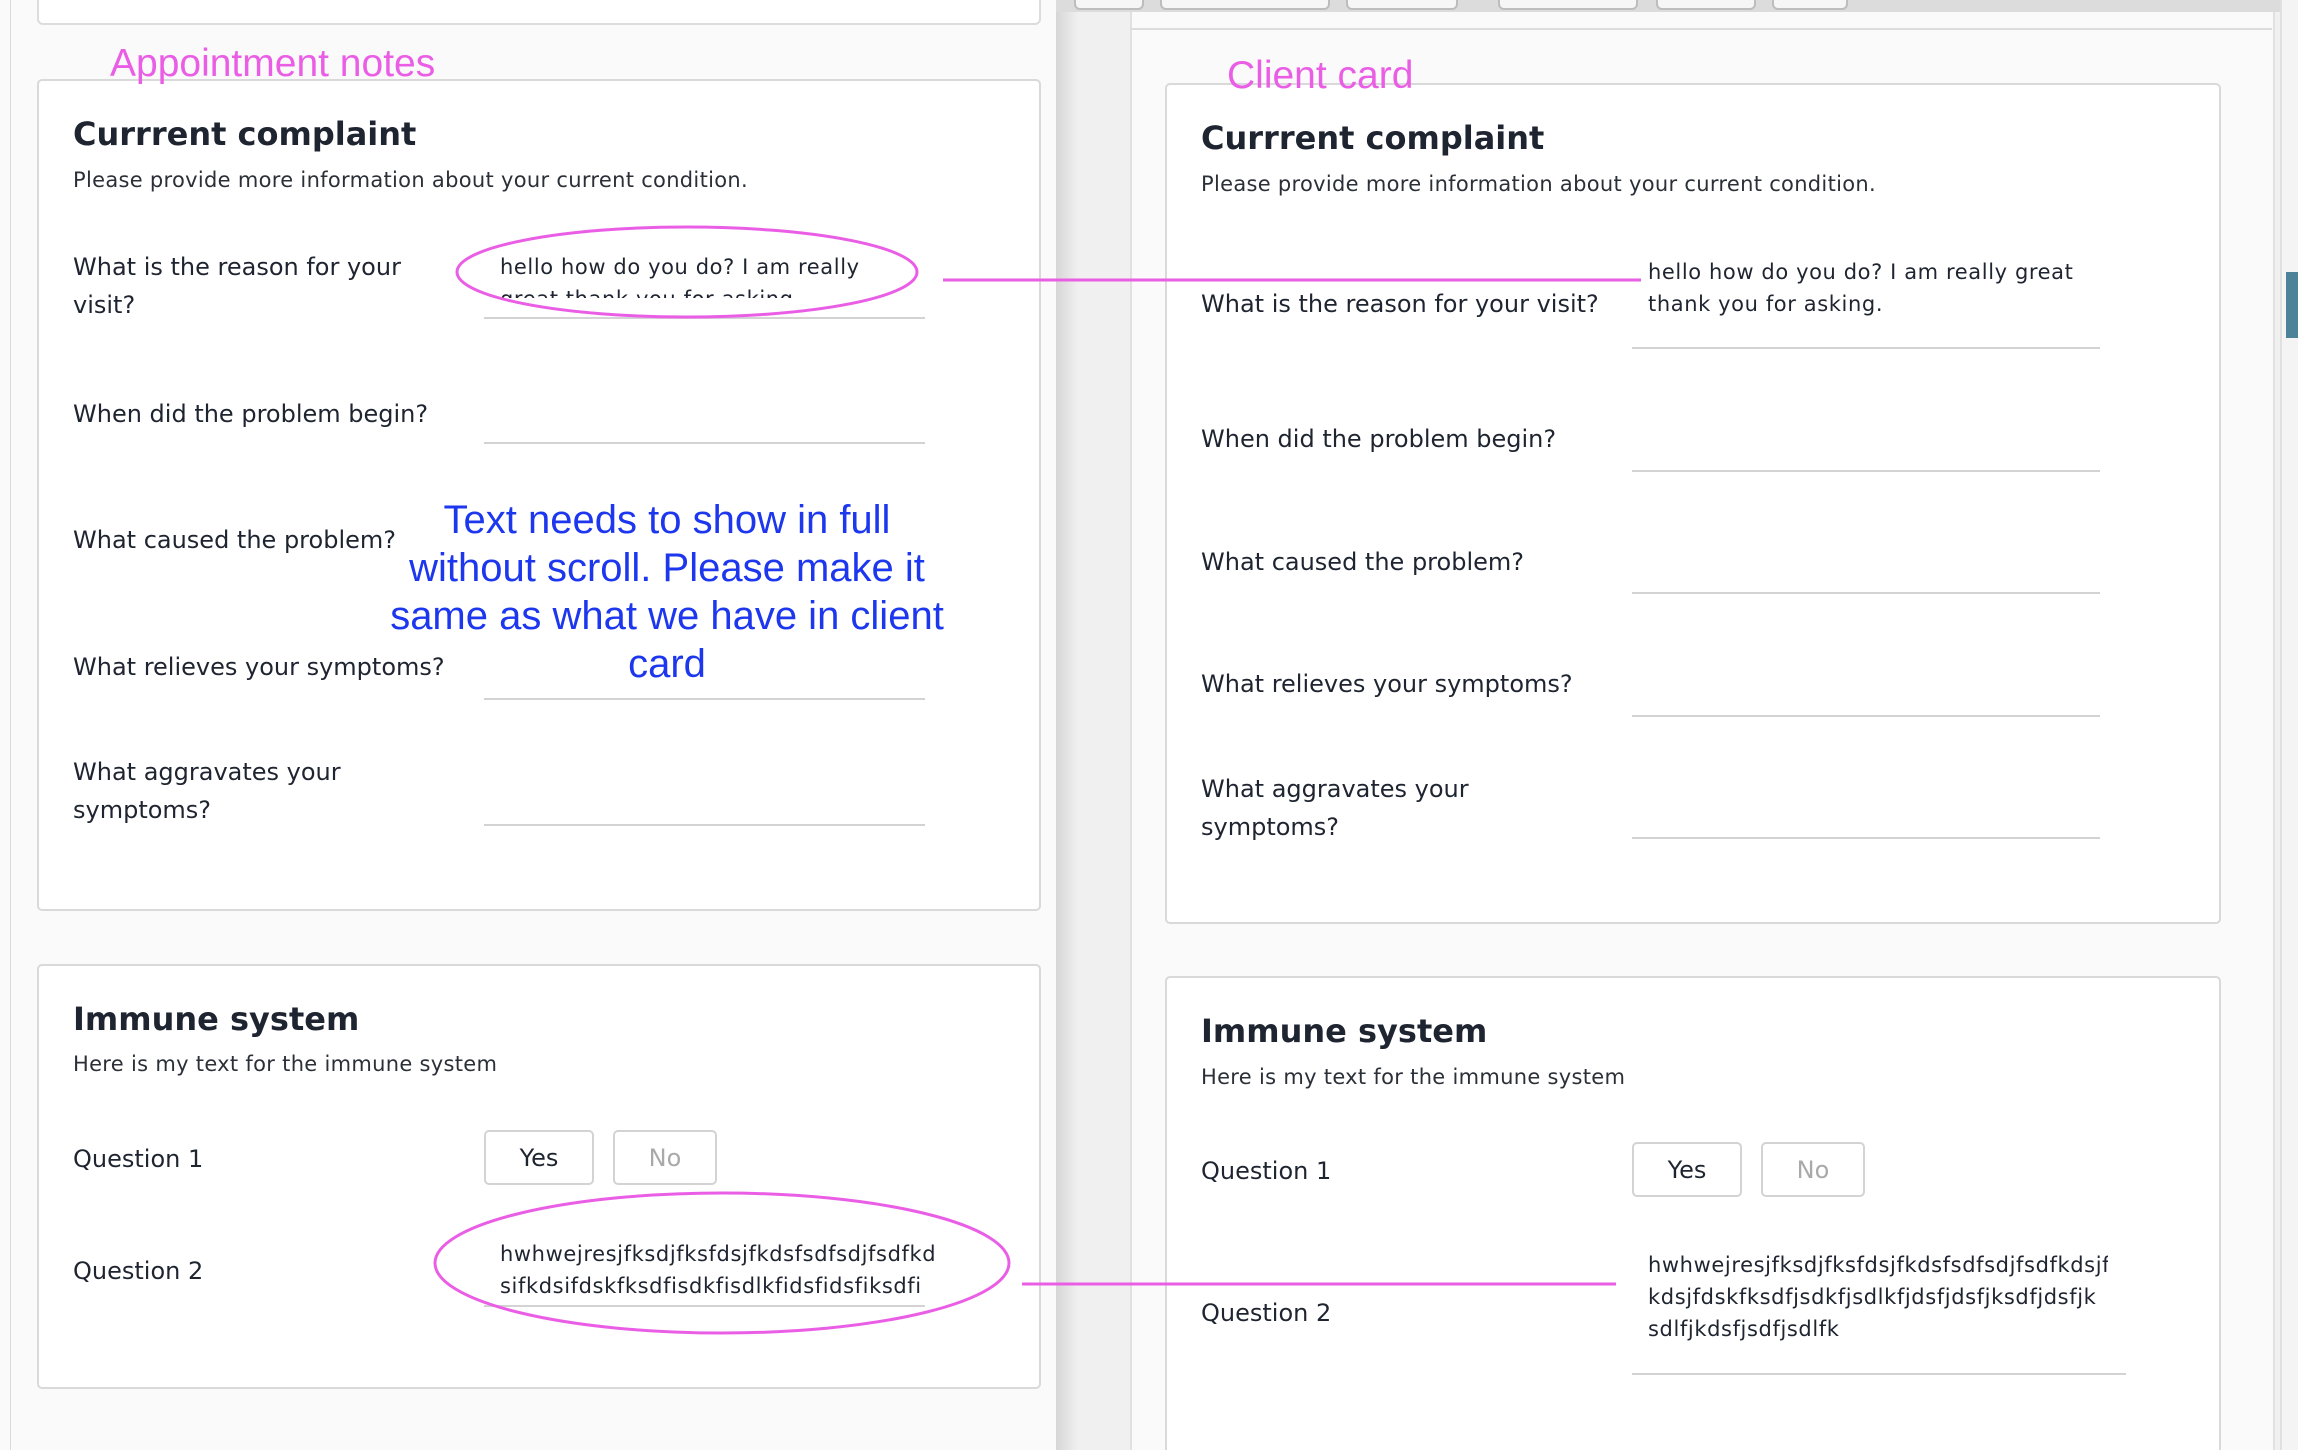  Describe the element at coordinates (1067, 725) in the screenshot. I see `pane-shadow` at that location.